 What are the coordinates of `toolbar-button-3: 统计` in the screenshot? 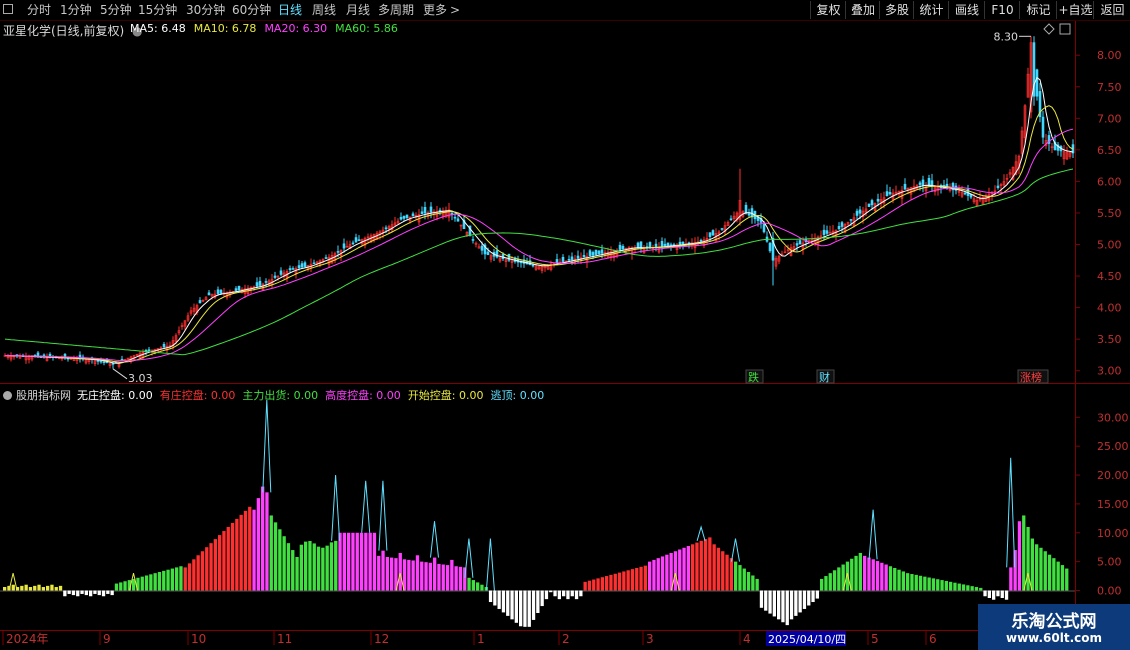 It's located at (931, 10).